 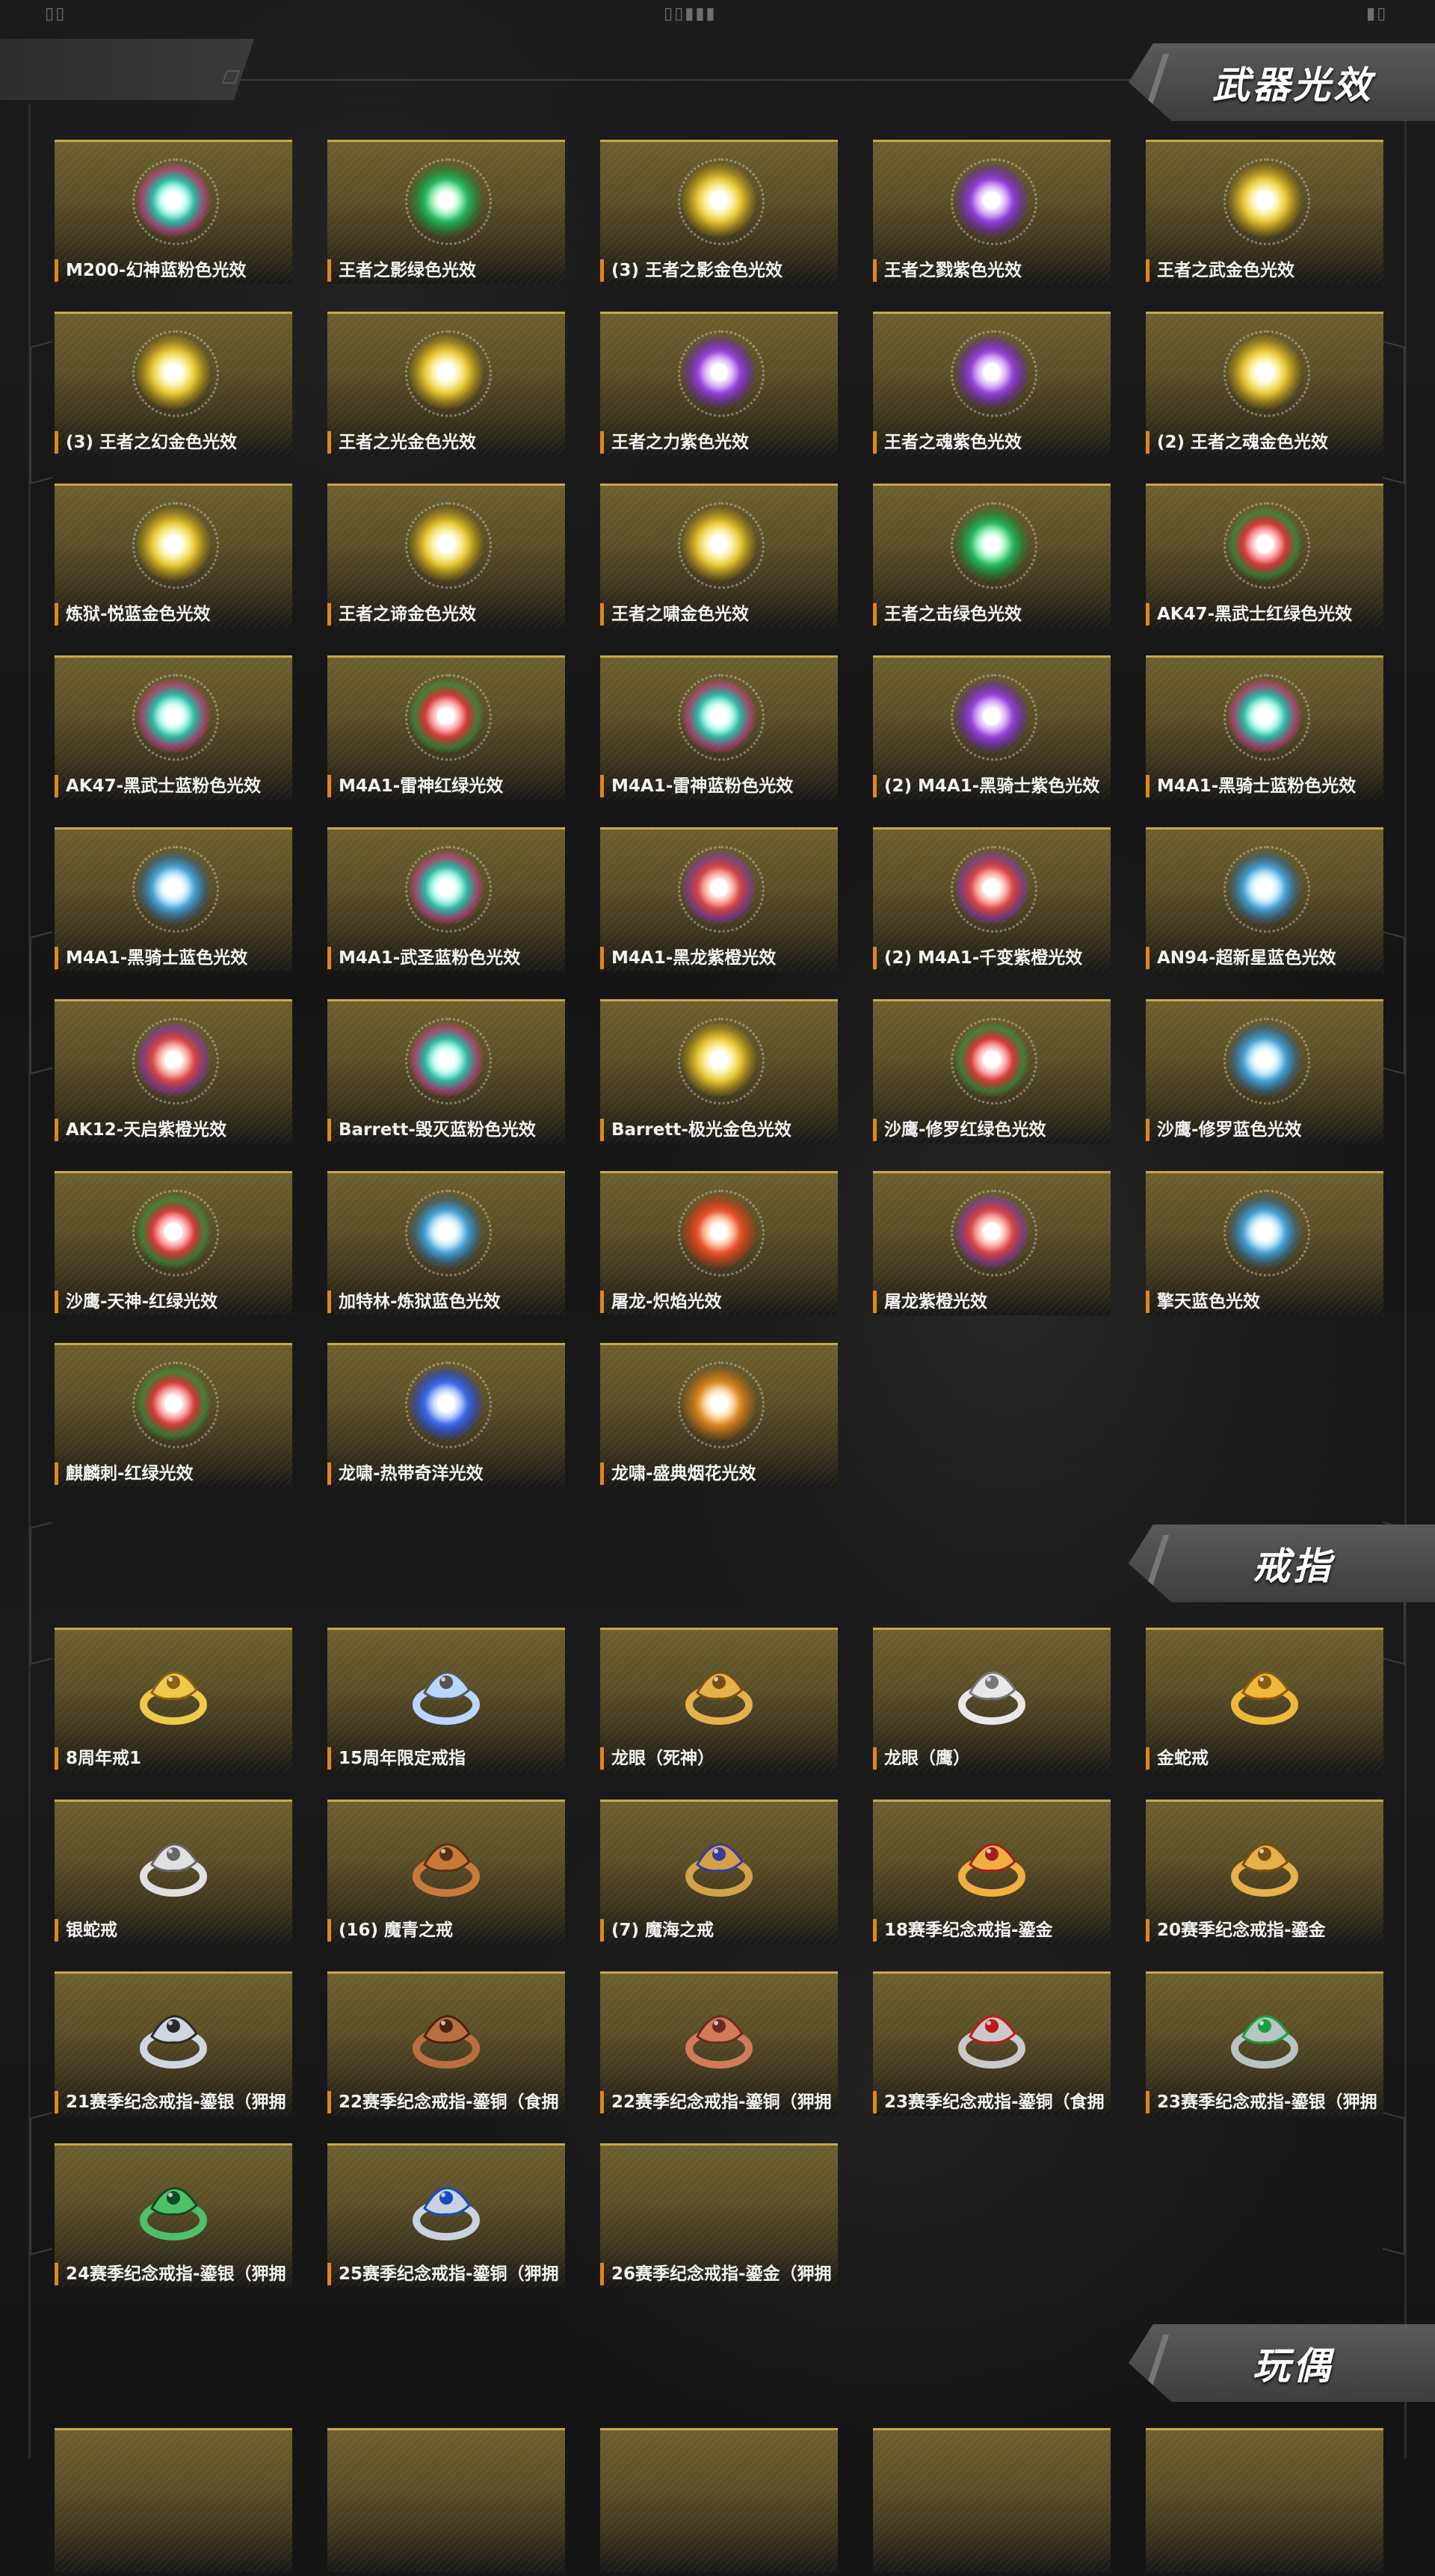 What do you see at coordinates (992, 614) in the screenshot?
I see `card-label: 王者之击绿色光效` at bounding box center [992, 614].